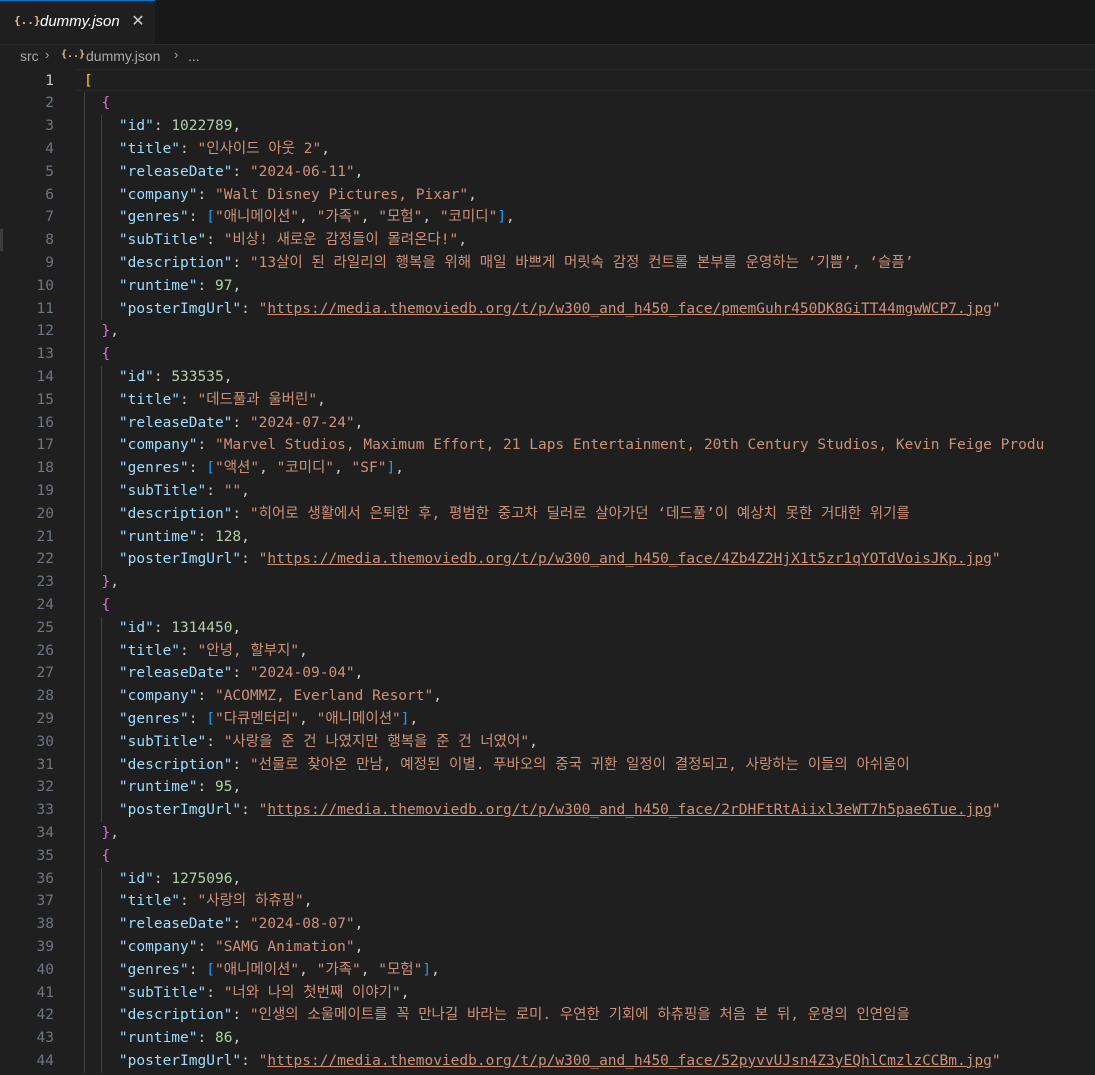  I want to click on line-number: 39, so click(45, 946).